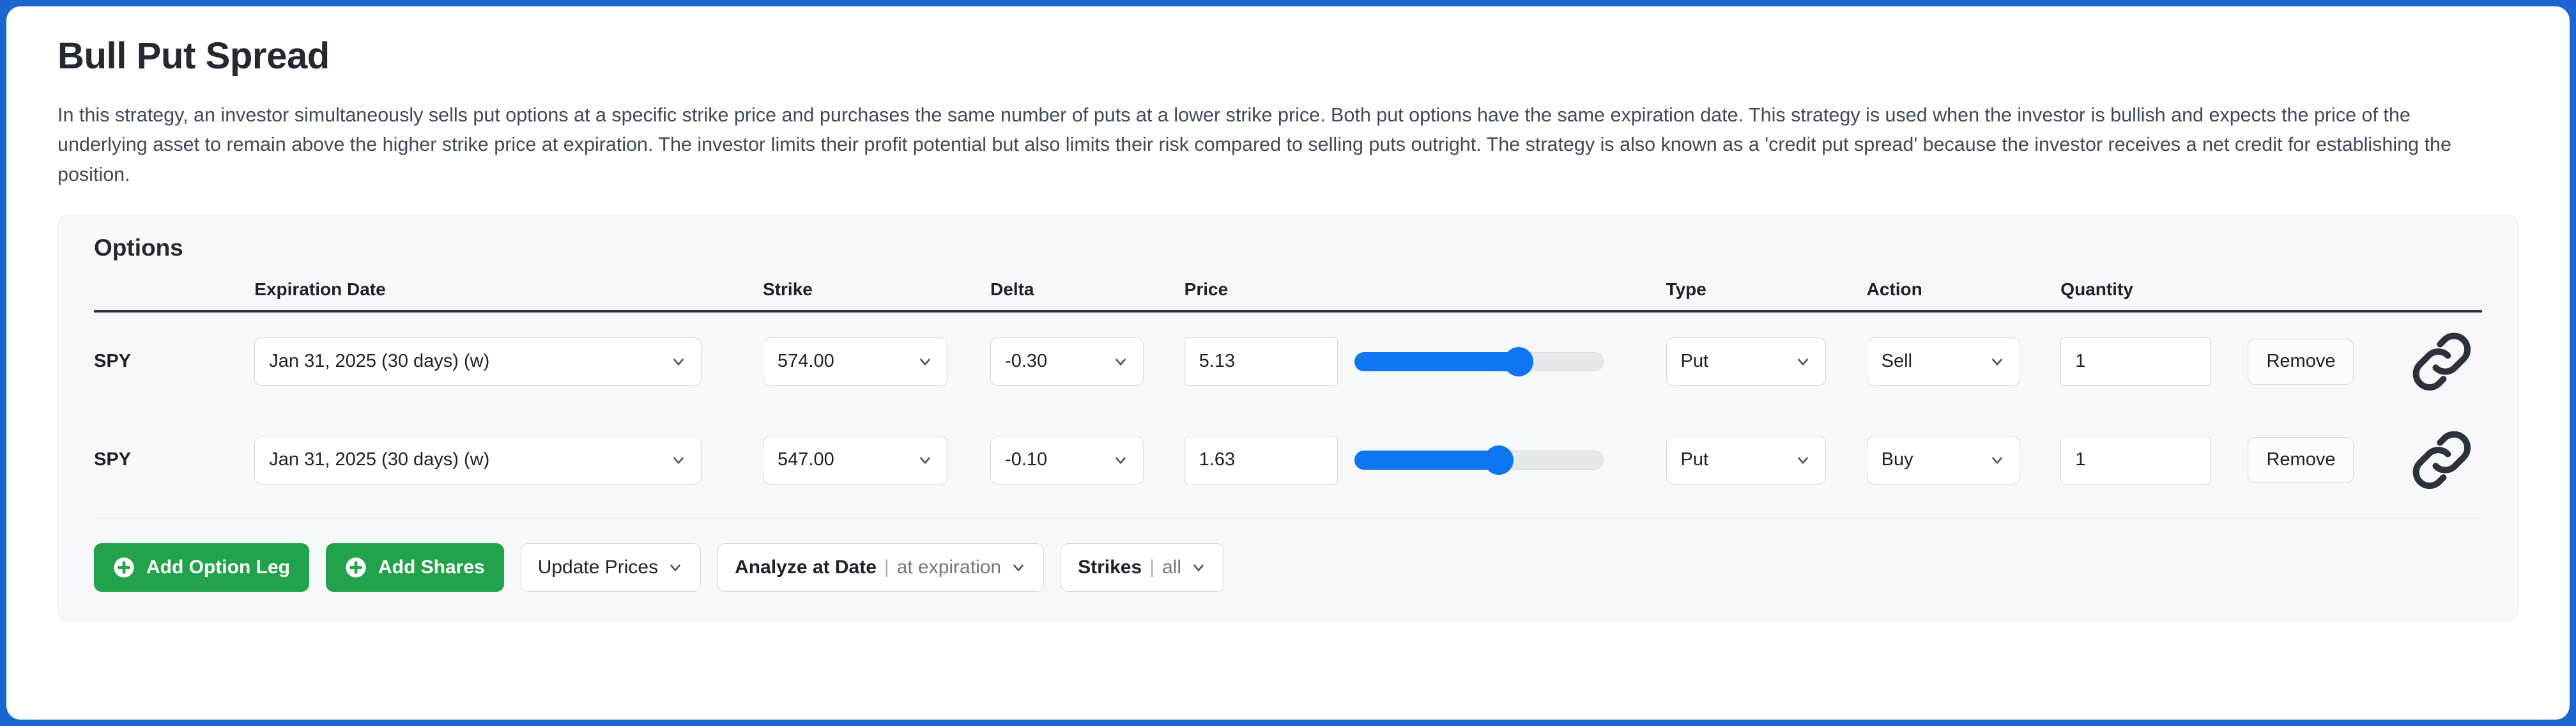 This screenshot has height=726, width=2576. What do you see at coordinates (1026, 361) in the screenshot?
I see `delta-value: -0.30` at bounding box center [1026, 361].